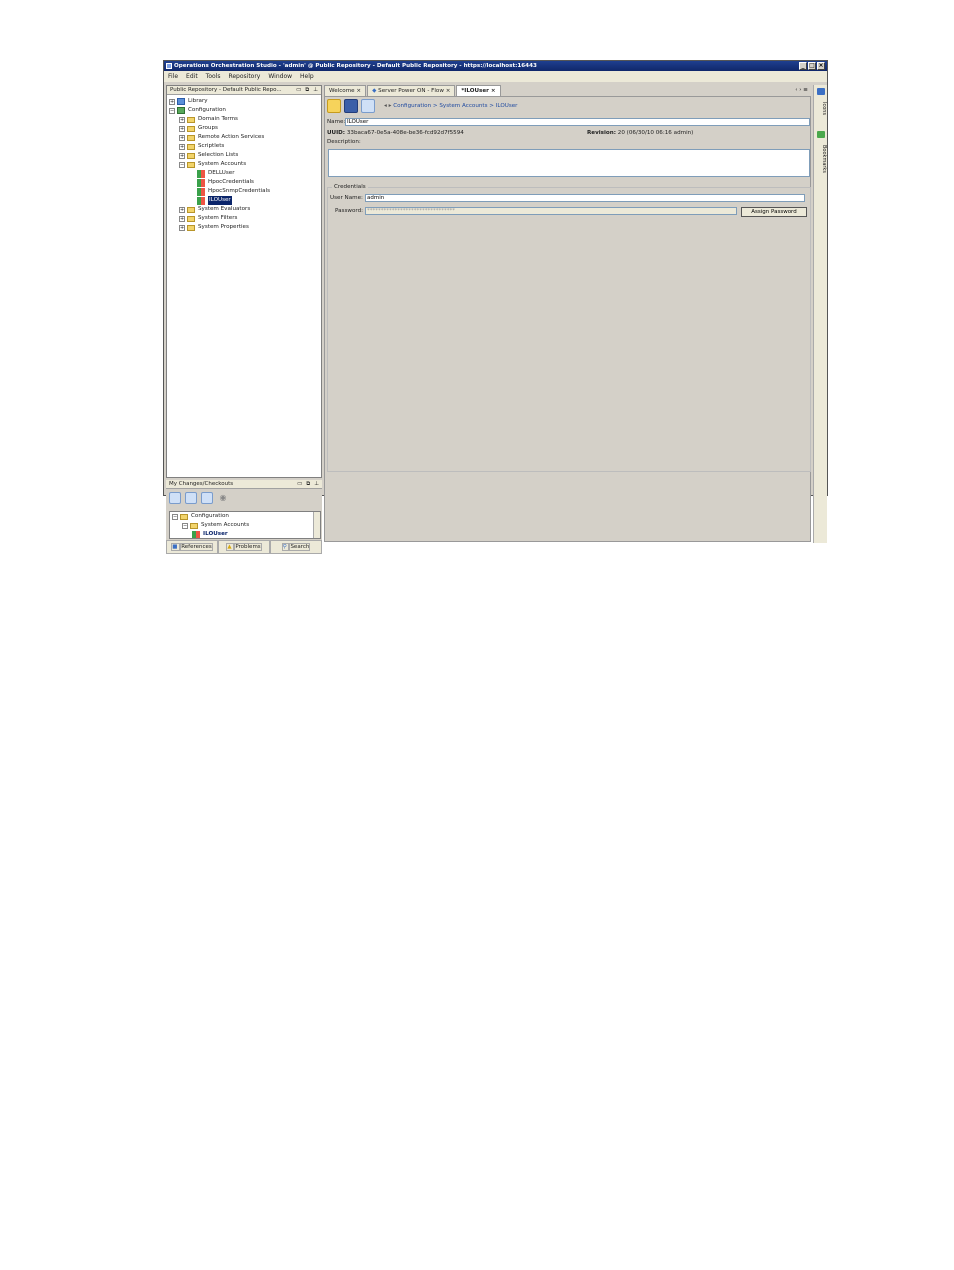  I want to click on tree-node-system-accounts: − System Accounts, so click(245, 164).